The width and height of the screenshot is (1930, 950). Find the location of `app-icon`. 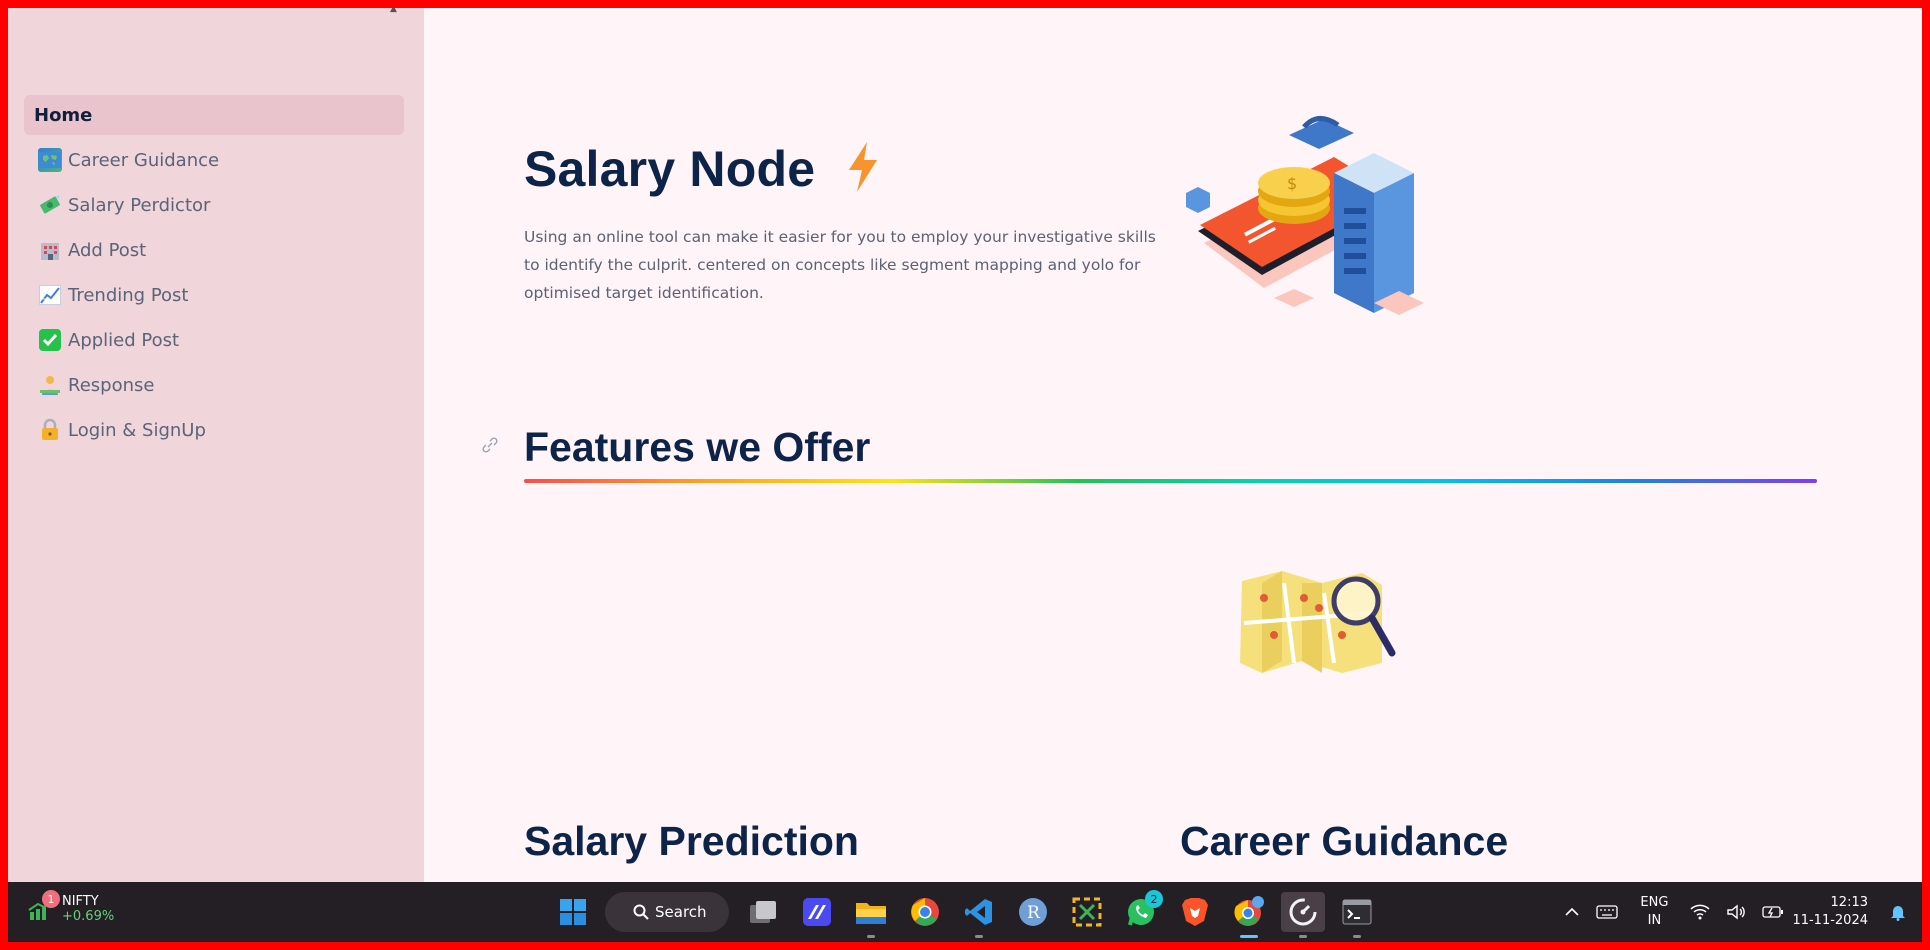

app-icon is located at coordinates (817, 912).